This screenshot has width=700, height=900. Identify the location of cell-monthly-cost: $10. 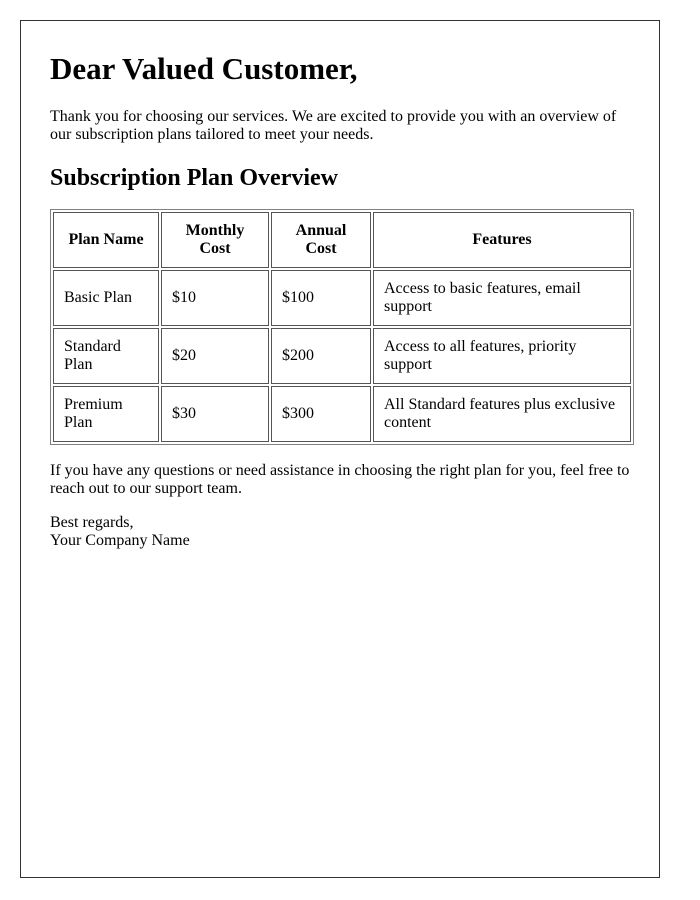
(215, 298).